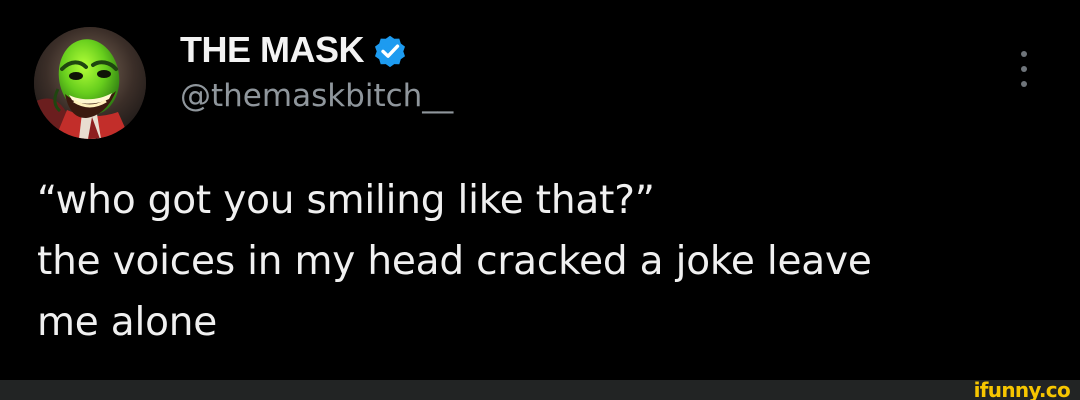 Image resolution: width=1080 pixels, height=400 pixels. What do you see at coordinates (316, 96) in the screenshot?
I see `user-handle: @themaskbitch__` at bounding box center [316, 96].